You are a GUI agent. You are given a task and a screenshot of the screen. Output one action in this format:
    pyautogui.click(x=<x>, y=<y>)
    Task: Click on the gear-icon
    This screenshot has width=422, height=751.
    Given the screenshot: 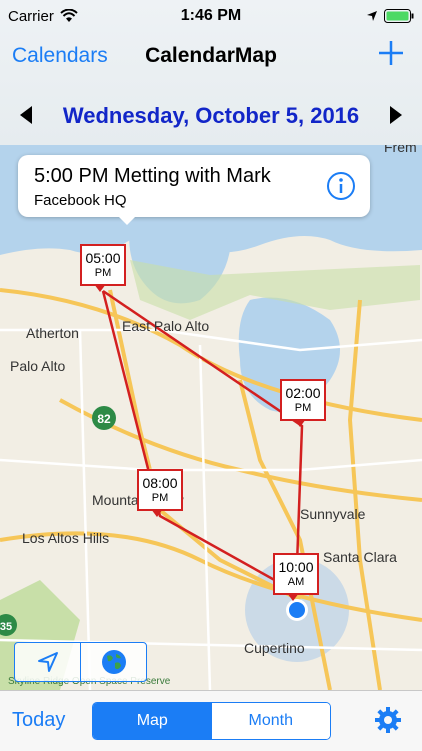 What is the action you would take?
    pyautogui.click(x=388, y=720)
    